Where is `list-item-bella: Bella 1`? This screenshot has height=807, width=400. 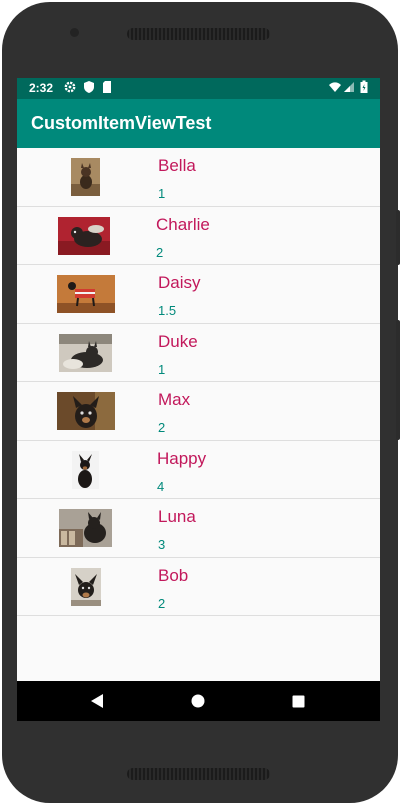
list-item-bella: Bella 1 is located at coordinates (198, 177).